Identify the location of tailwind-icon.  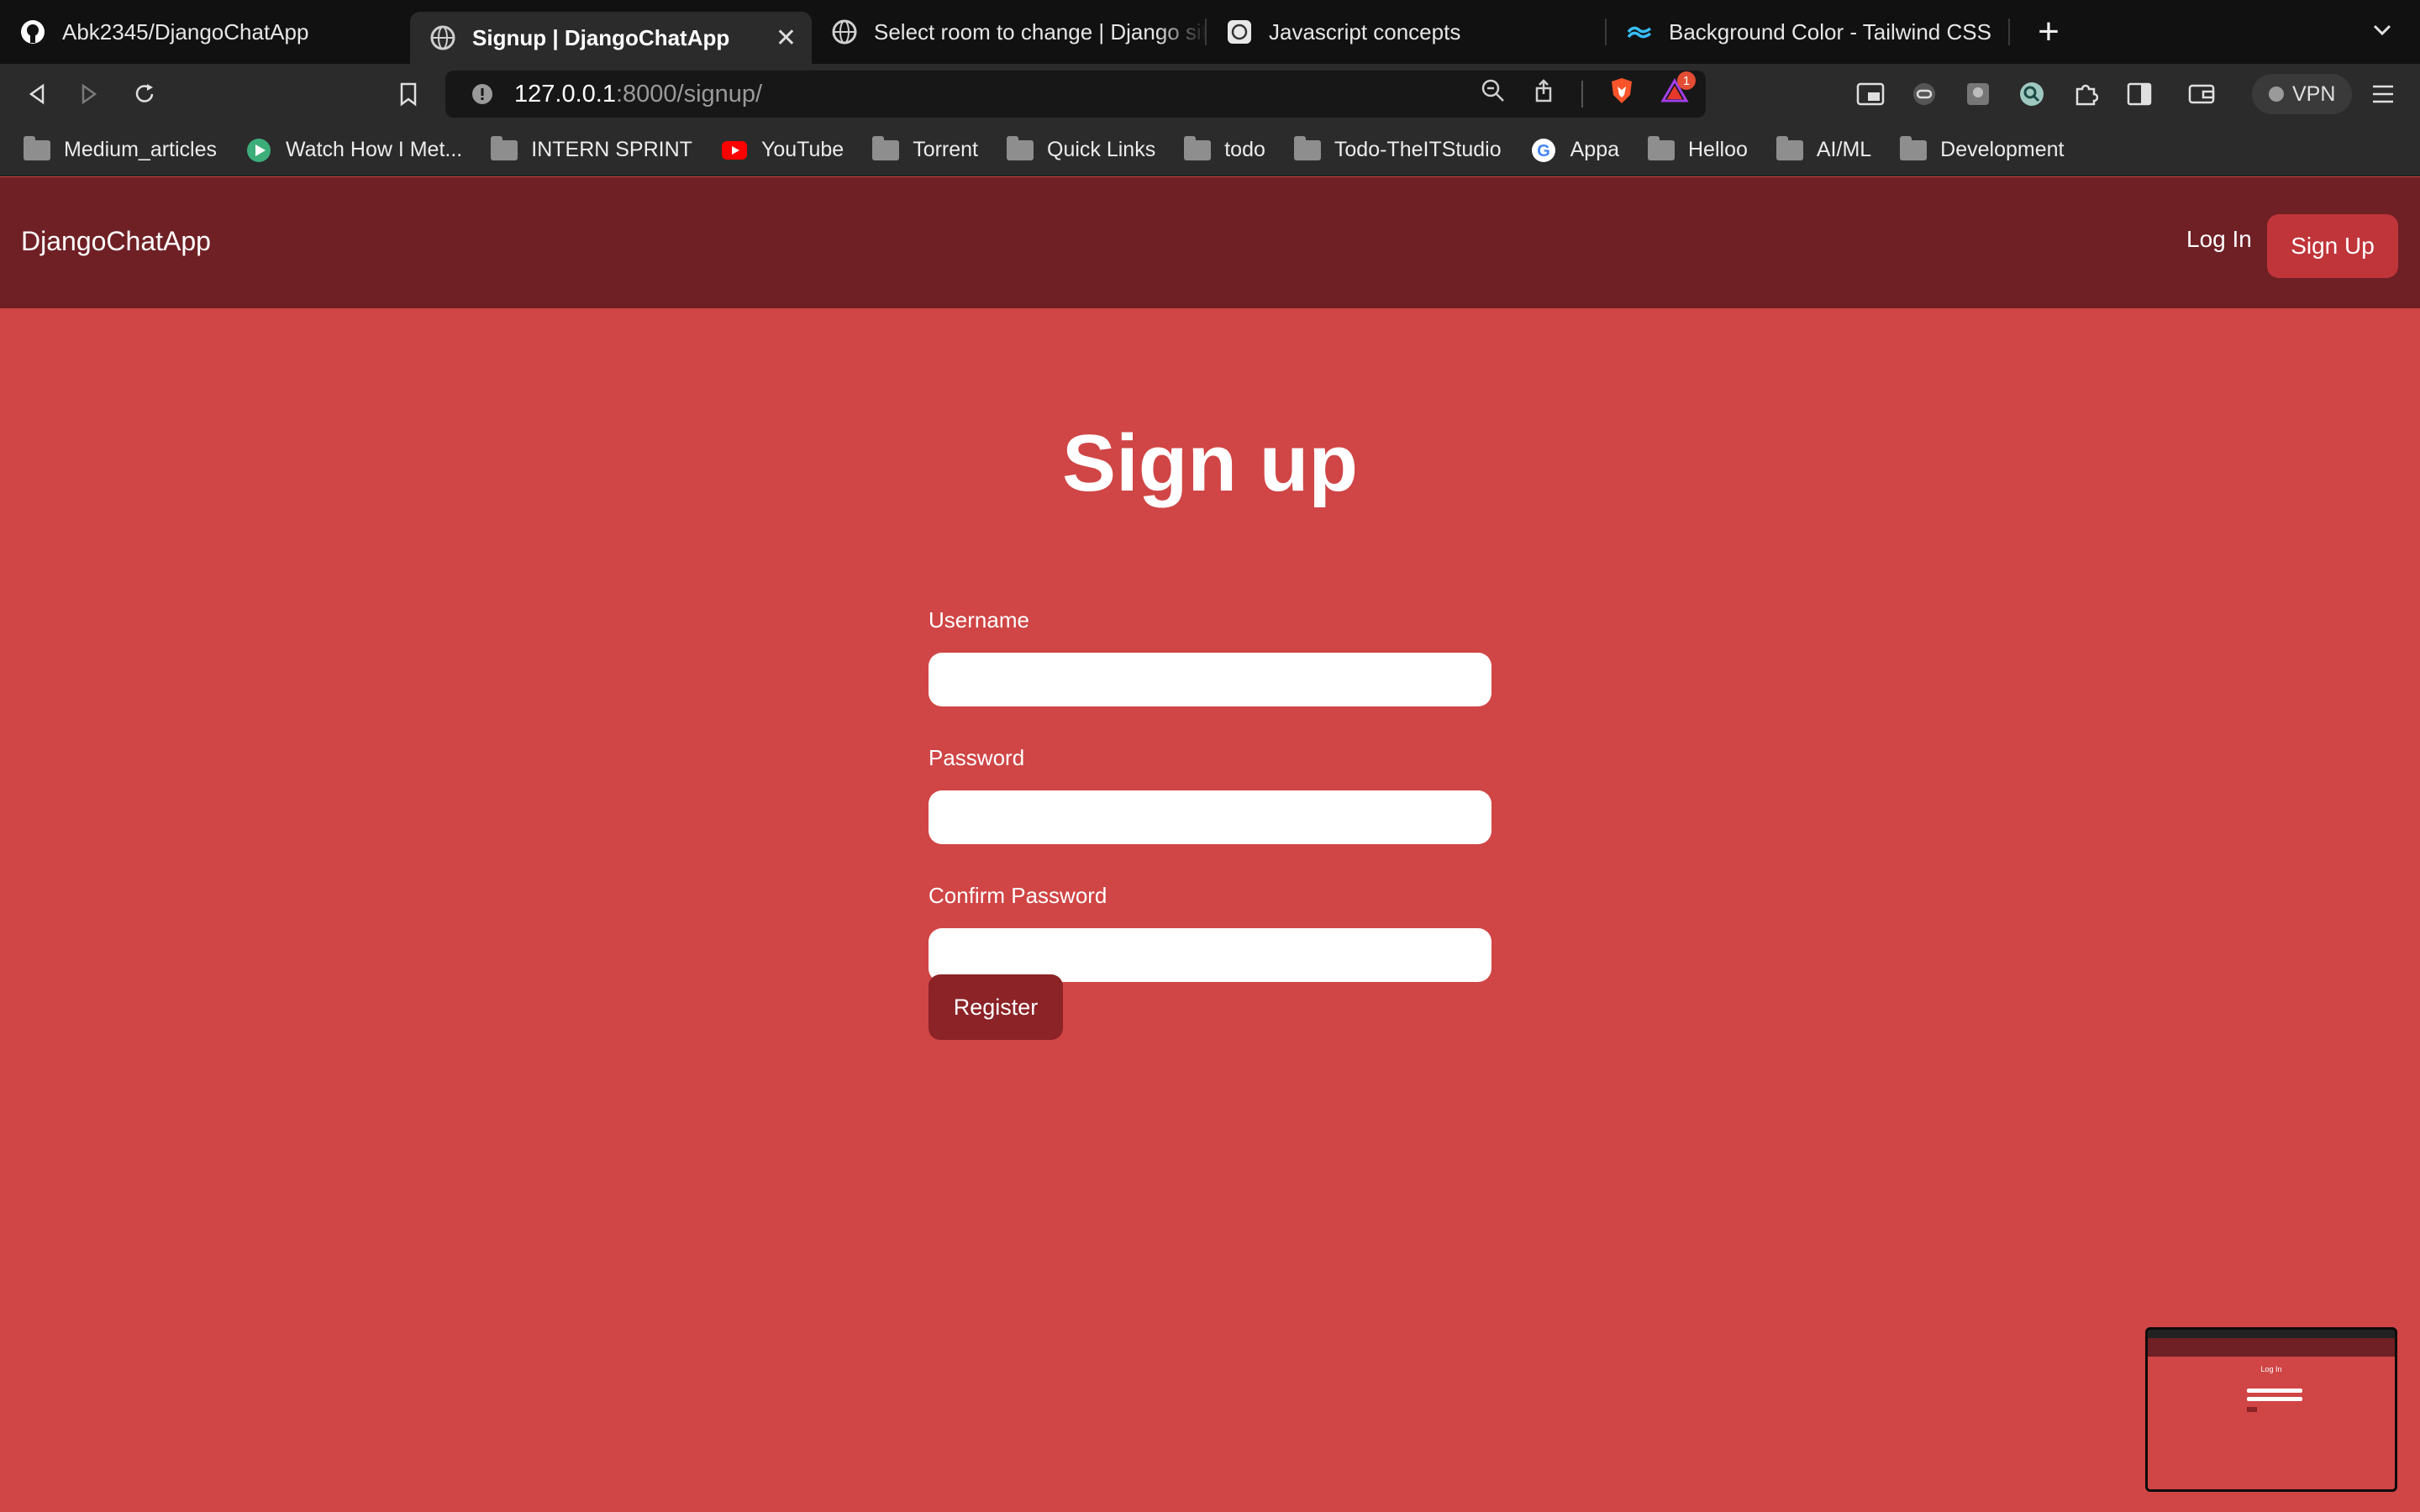
(1639, 32).